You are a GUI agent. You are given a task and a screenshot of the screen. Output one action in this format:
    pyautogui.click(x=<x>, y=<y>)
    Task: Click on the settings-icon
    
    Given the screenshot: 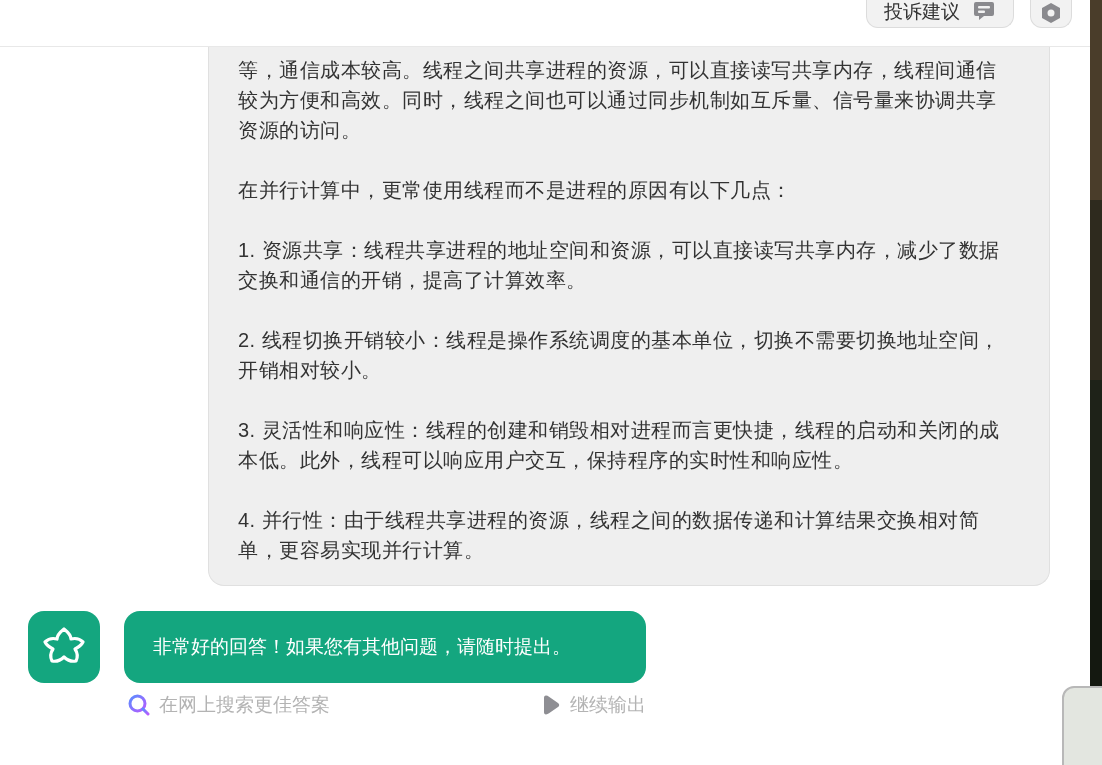 What is the action you would take?
    pyautogui.click(x=1051, y=13)
    